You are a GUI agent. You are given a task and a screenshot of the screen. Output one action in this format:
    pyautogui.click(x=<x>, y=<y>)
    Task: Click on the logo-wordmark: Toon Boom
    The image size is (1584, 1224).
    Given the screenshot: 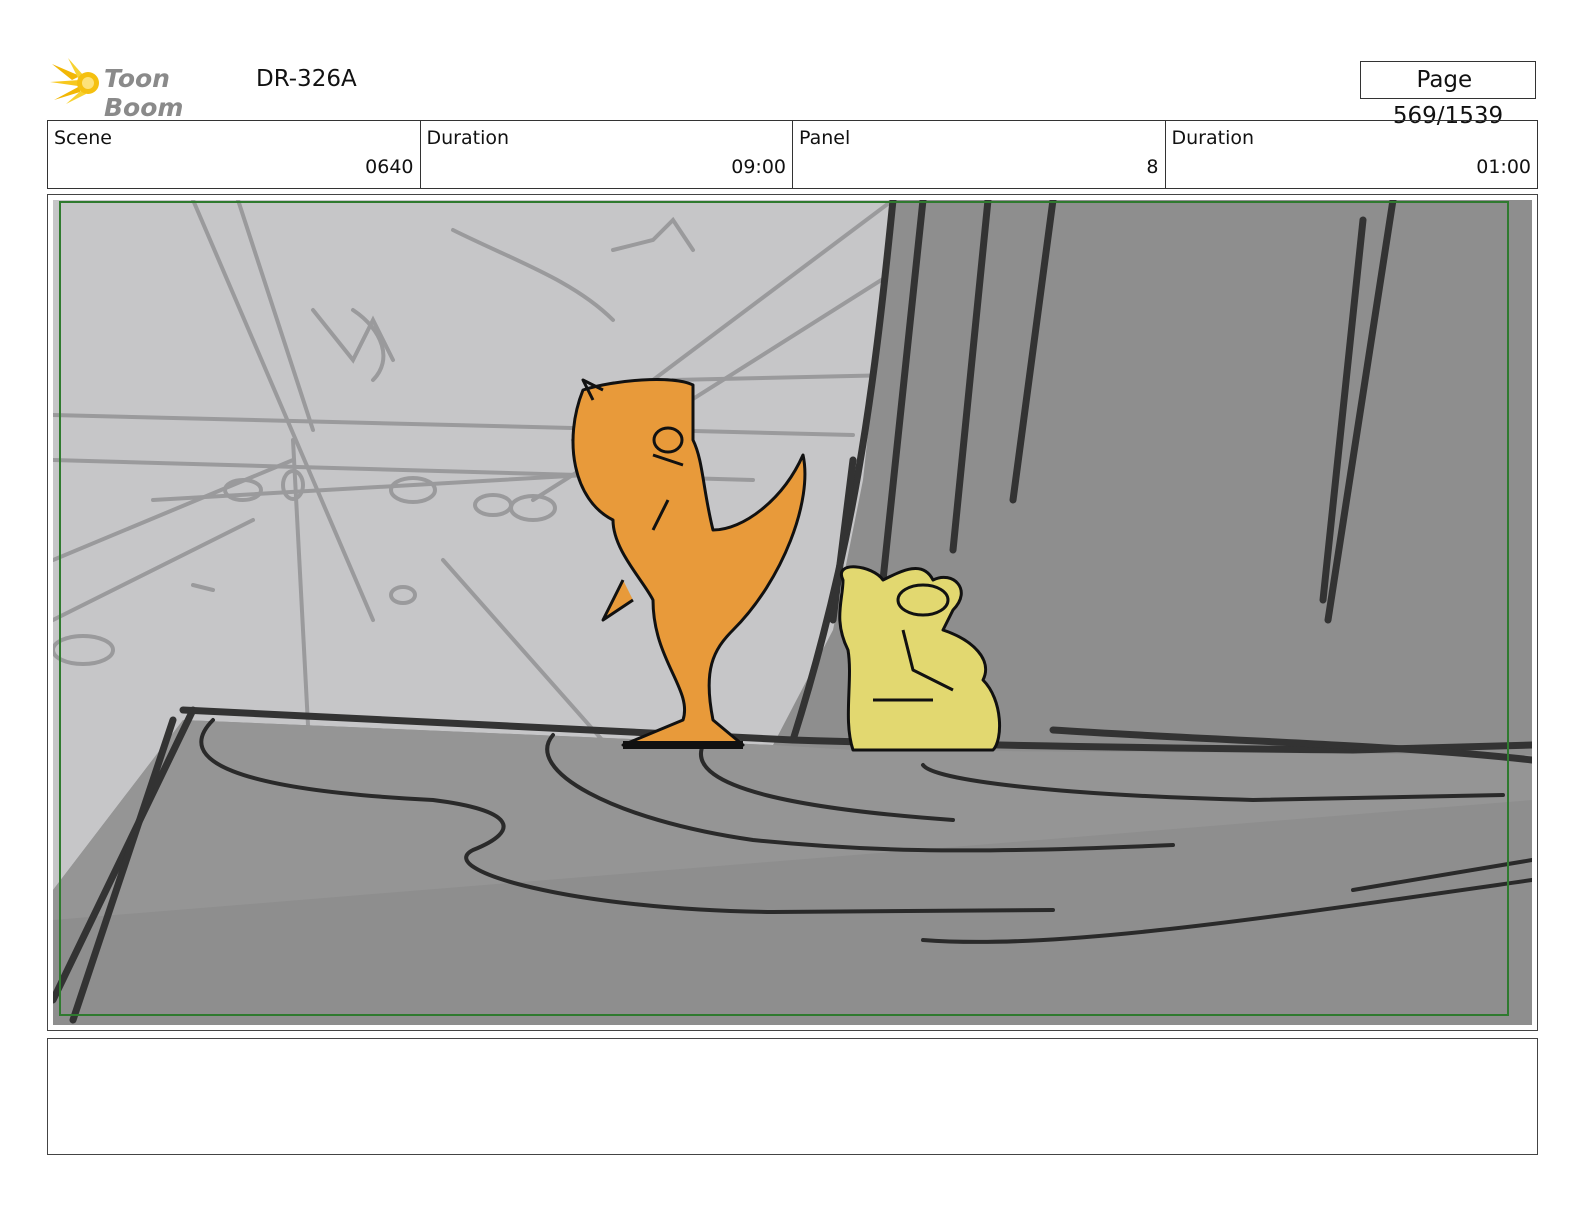 What is the action you would take?
    pyautogui.click(x=144, y=93)
    